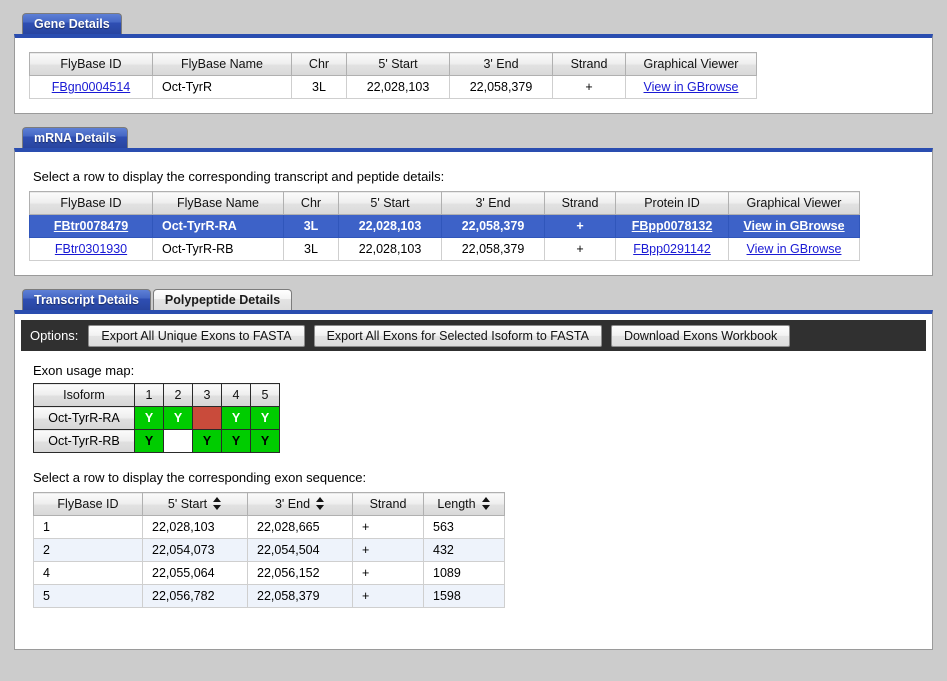  Describe the element at coordinates (91, 226) in the screenshot. I see `transcript-flybase-id-link: FBtr0078479` at that location.